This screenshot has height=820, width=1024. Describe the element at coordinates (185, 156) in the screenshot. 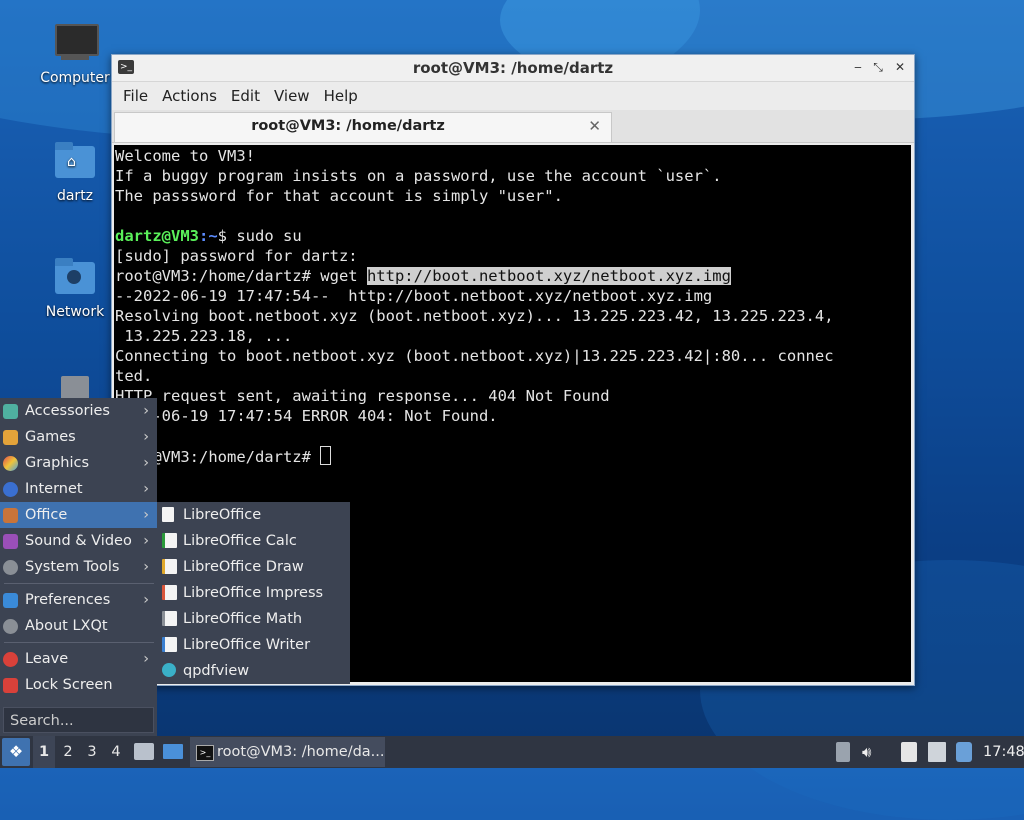

I see `terminal-line: Welcome to VM3!` at that location.